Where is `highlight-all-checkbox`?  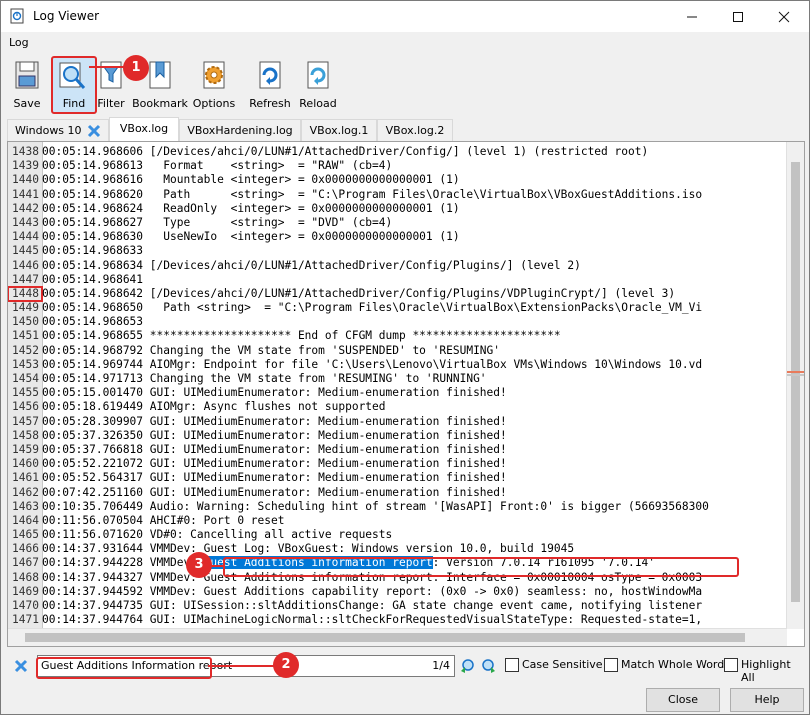 highlight-all-checkbox is located at coordinates (731, 665).